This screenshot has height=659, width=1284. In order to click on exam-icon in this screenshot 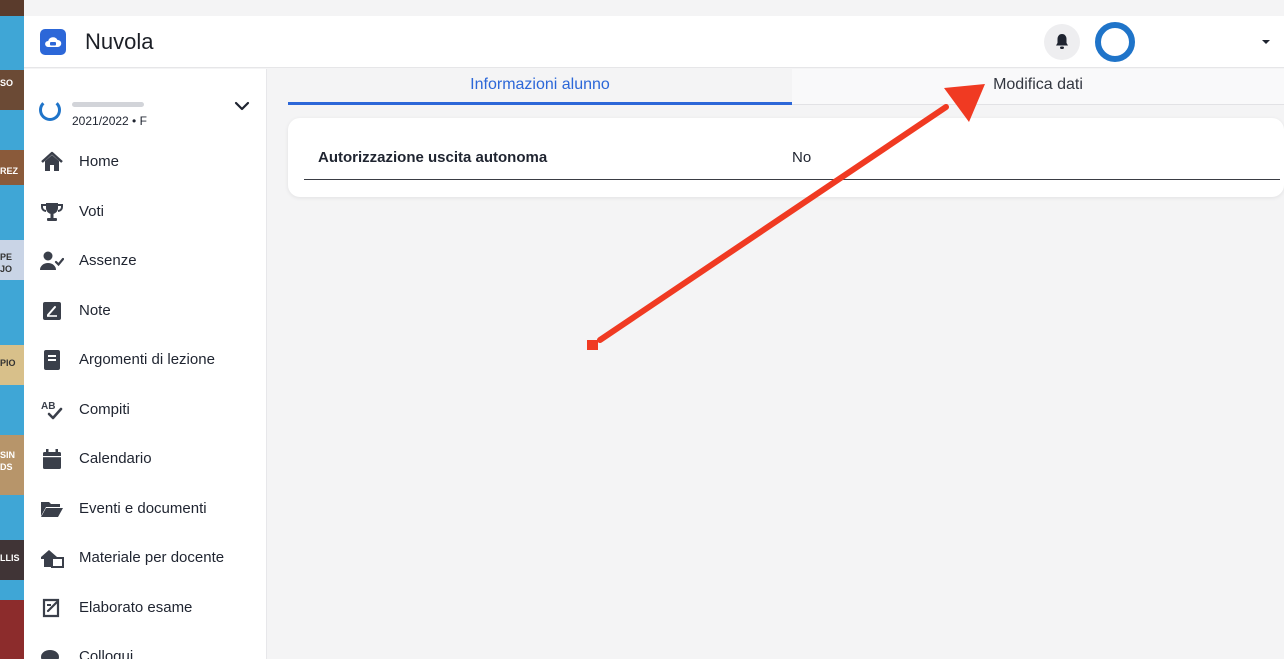, I will do `click(51, 608)`.